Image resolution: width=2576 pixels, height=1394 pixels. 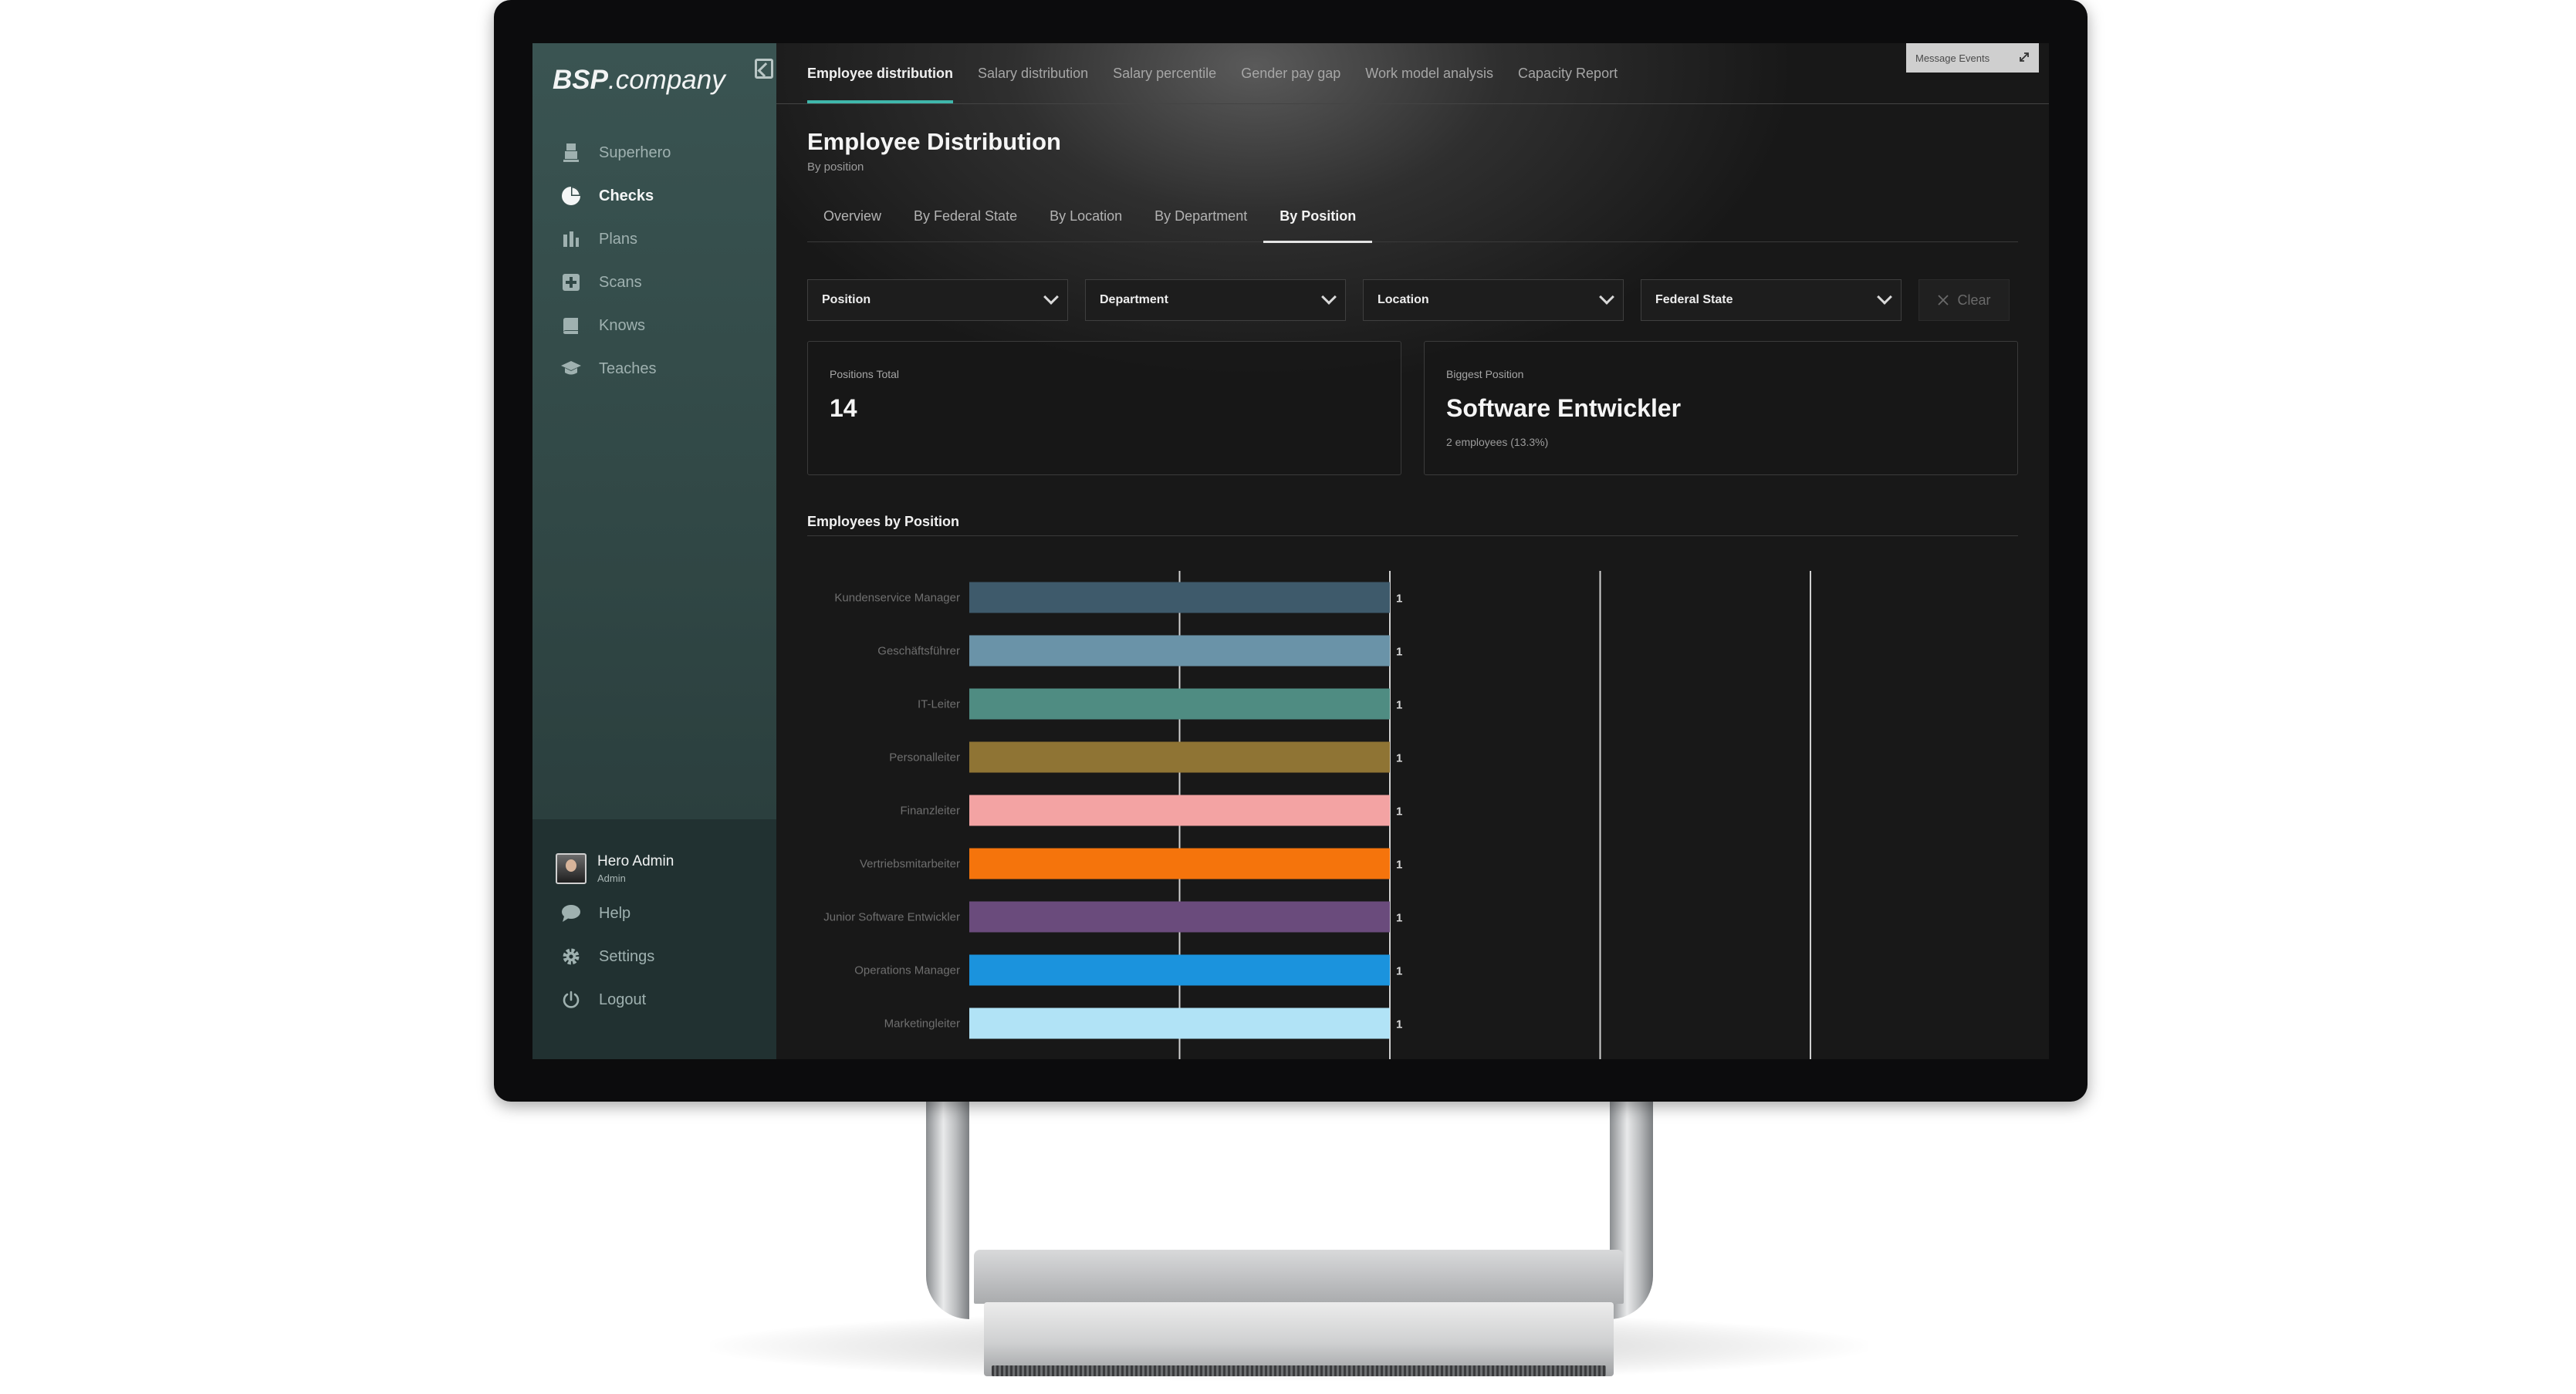 I want to click on sidebar-item-label: Help, so click(x=615, y=913).